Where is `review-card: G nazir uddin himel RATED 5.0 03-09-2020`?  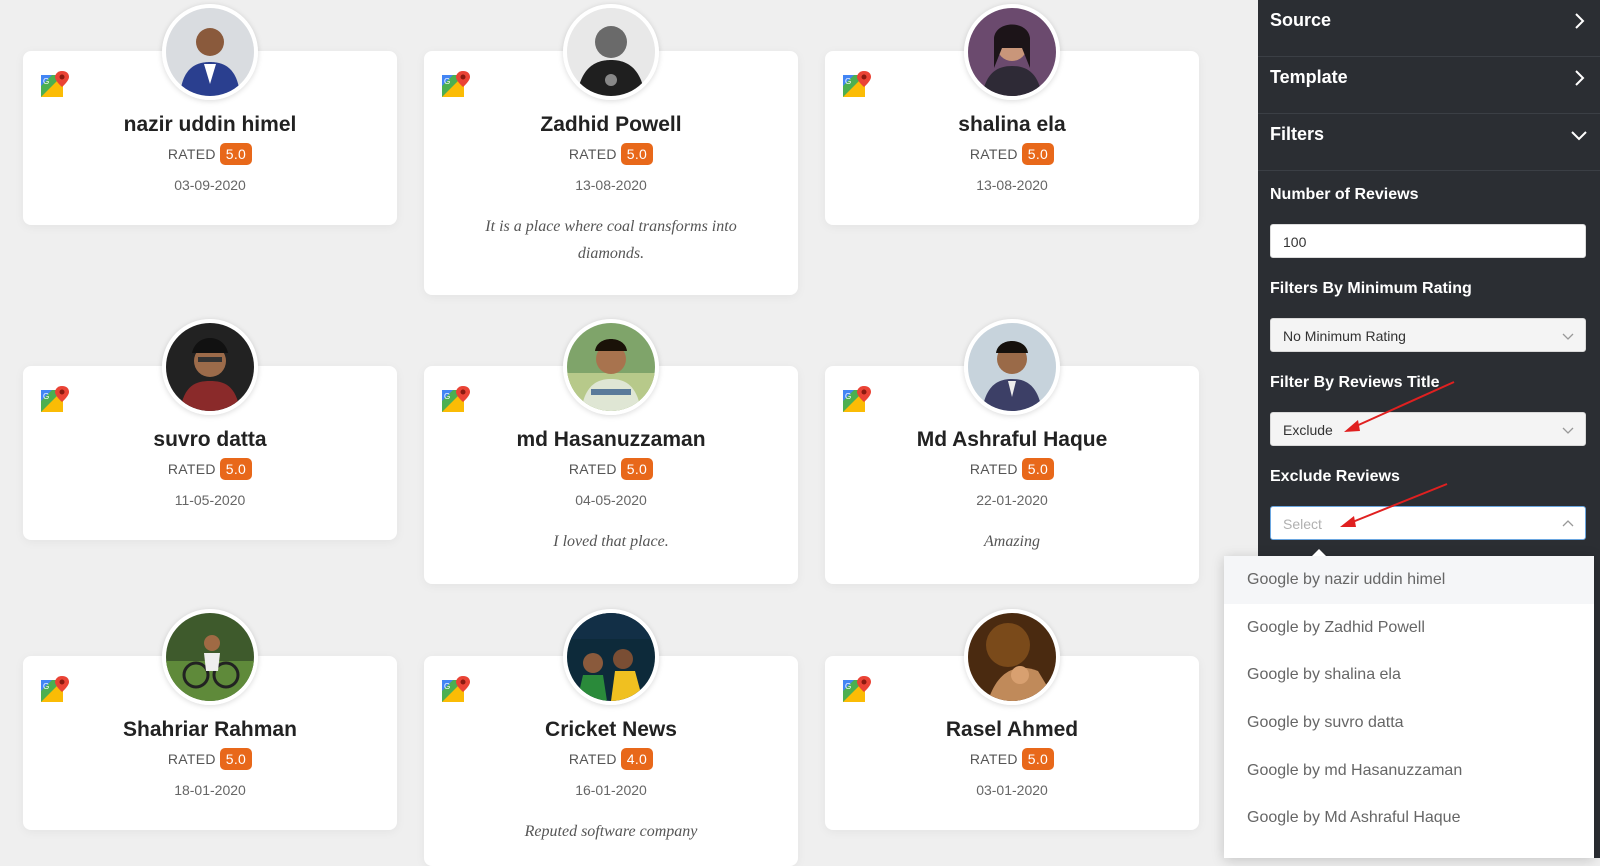 review-card: G nazir uddin himel RATED 5.0 03-09-2020 is located at coordinates (210, 114).